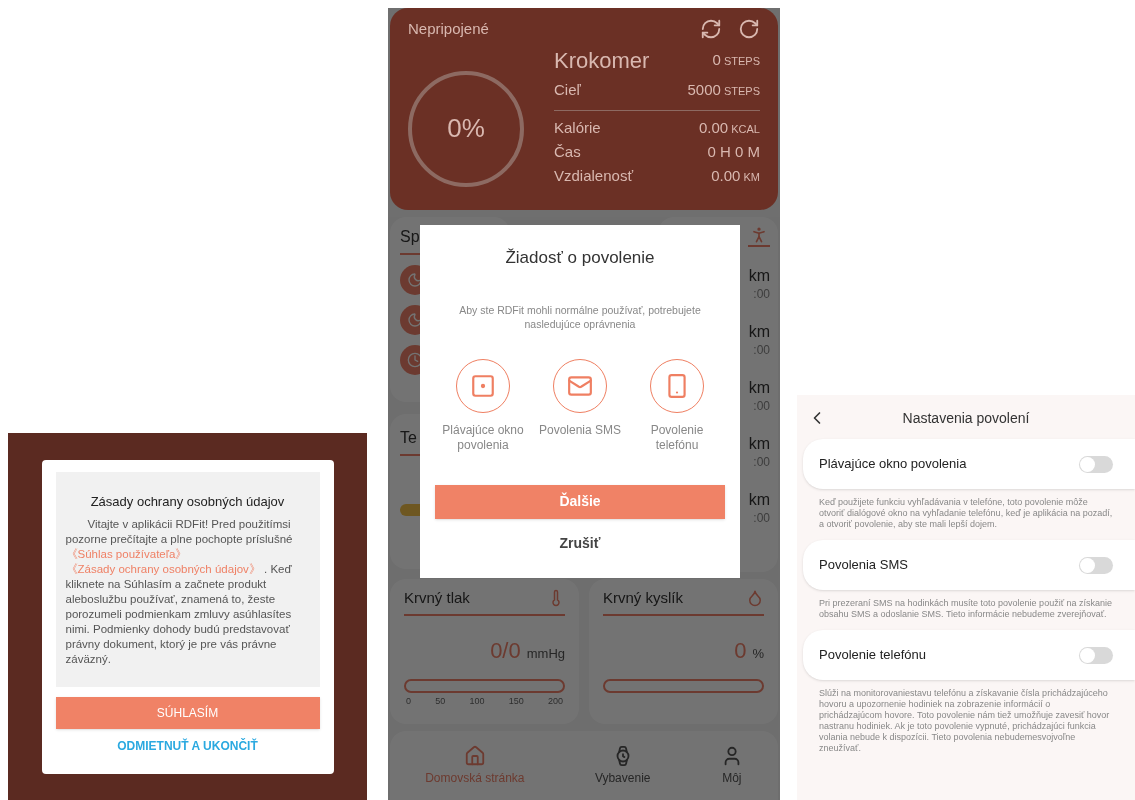 This screenshot has width=1135, height=800. Describe the element at coordinates (733, 151) in the screenshot. I see `stat-value: 0 H 0 M` at that location.